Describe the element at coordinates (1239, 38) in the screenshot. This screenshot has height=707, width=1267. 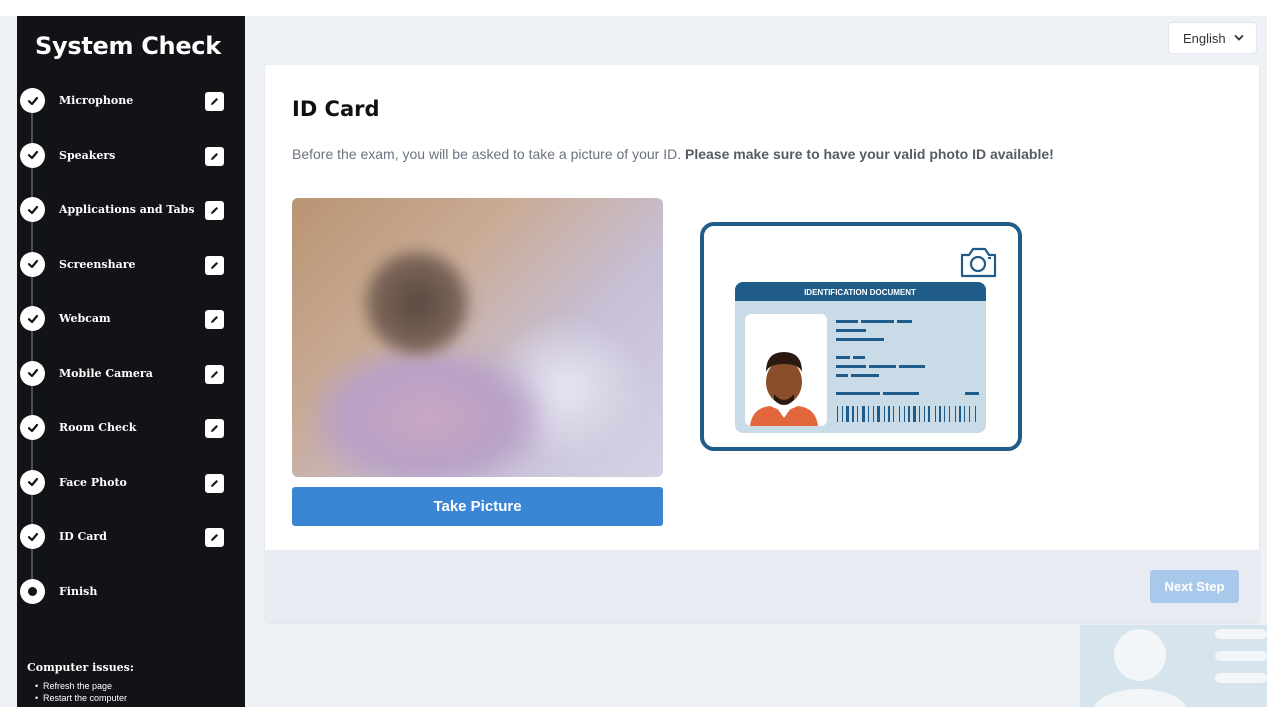
I see `chevron-down-icon` at that location.